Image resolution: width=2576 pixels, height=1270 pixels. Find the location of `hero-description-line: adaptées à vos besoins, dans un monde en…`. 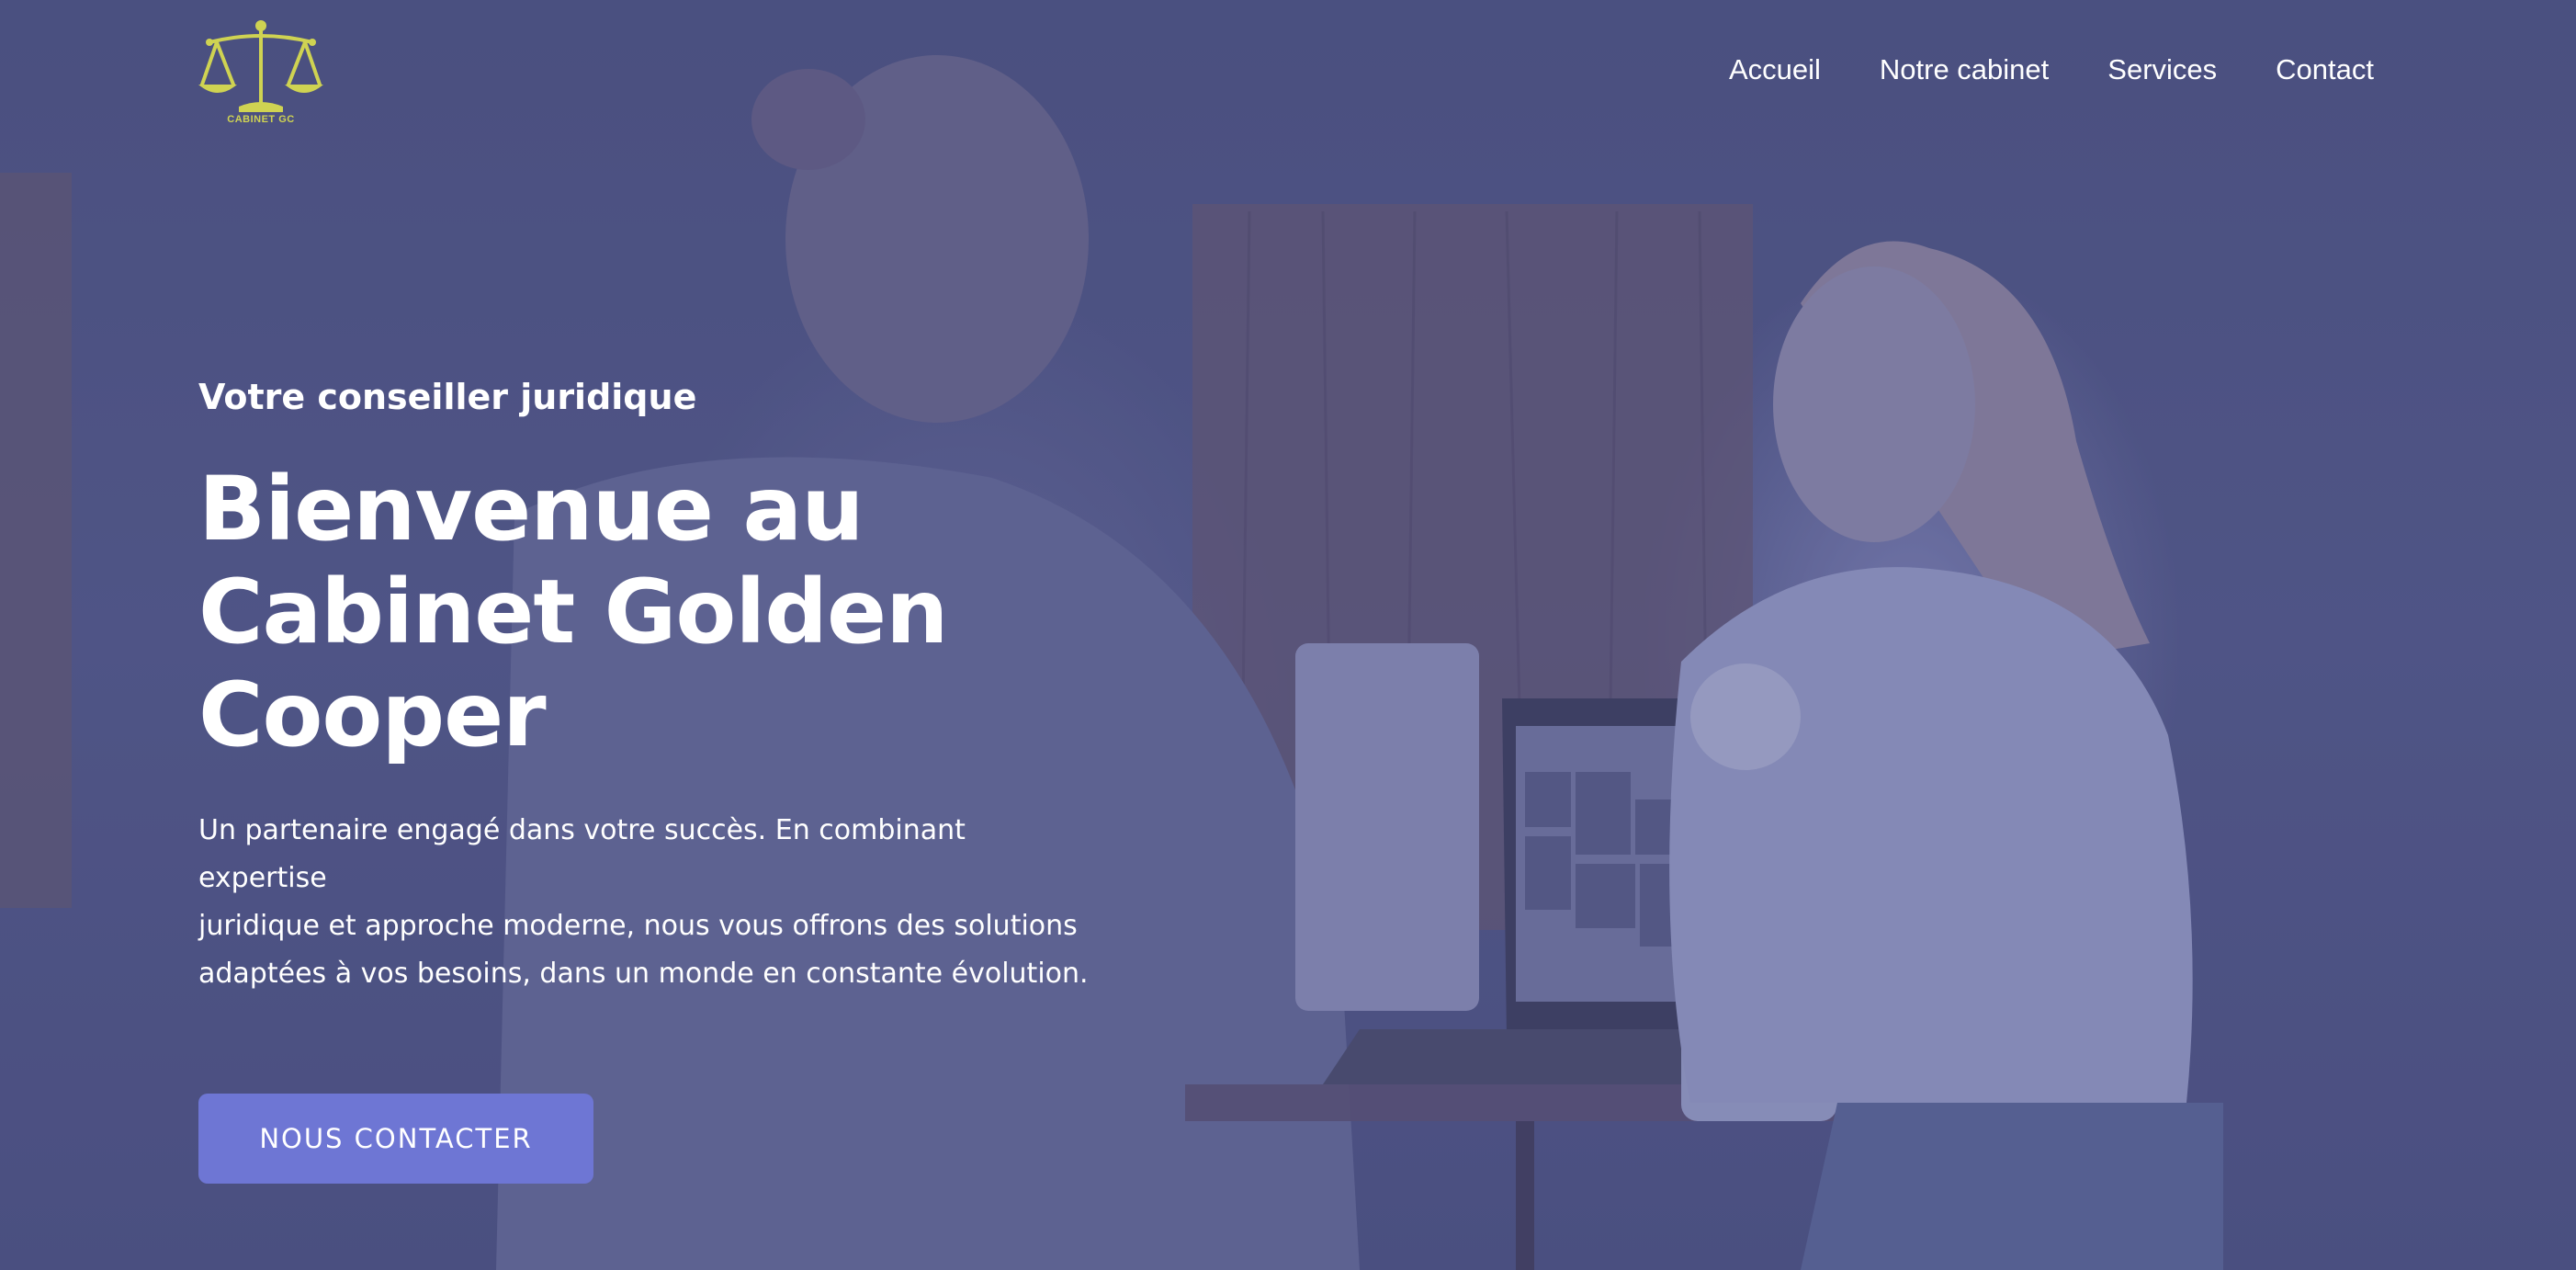

hero-description-line: adaptées à vos besoins, dans un monde en… is located at coordinates (643, 974).